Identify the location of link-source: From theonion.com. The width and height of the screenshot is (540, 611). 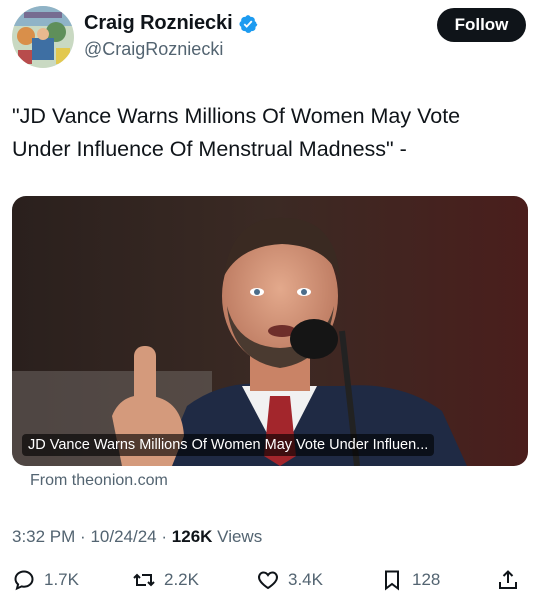
(99, 481).